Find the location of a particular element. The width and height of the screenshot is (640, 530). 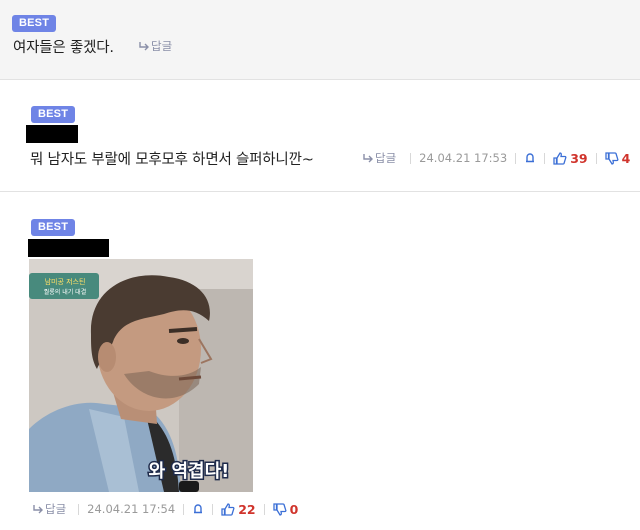

comment-text: 여자들은 좋겠다. is located at coordinates (63, 48).